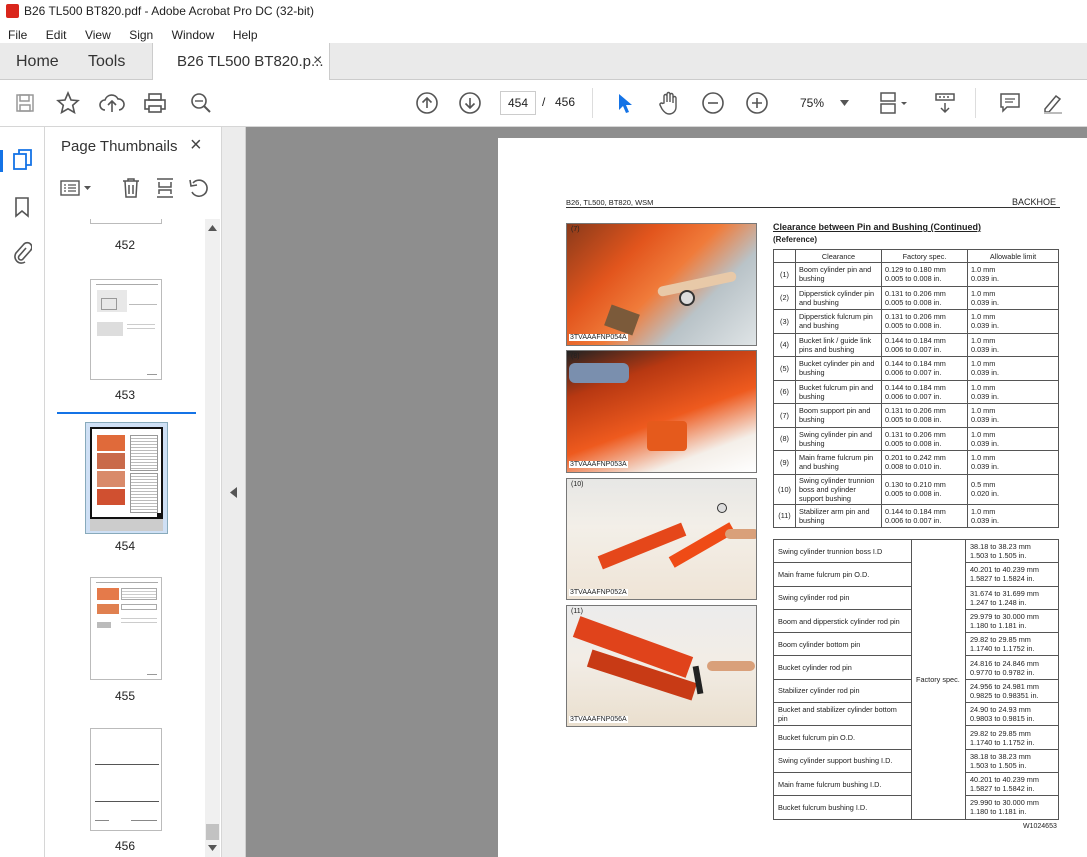 The width and height of the screenshot is (1087, 857). Describe the element at coordinates (838, 274) in the screenshot. I see `clearance-item: Boom cylinder pin and bushing` at that location.